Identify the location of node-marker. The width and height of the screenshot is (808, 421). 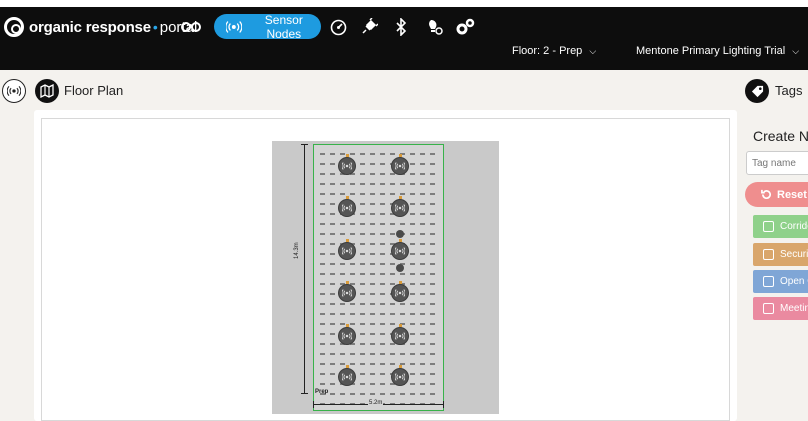
(400, 197).